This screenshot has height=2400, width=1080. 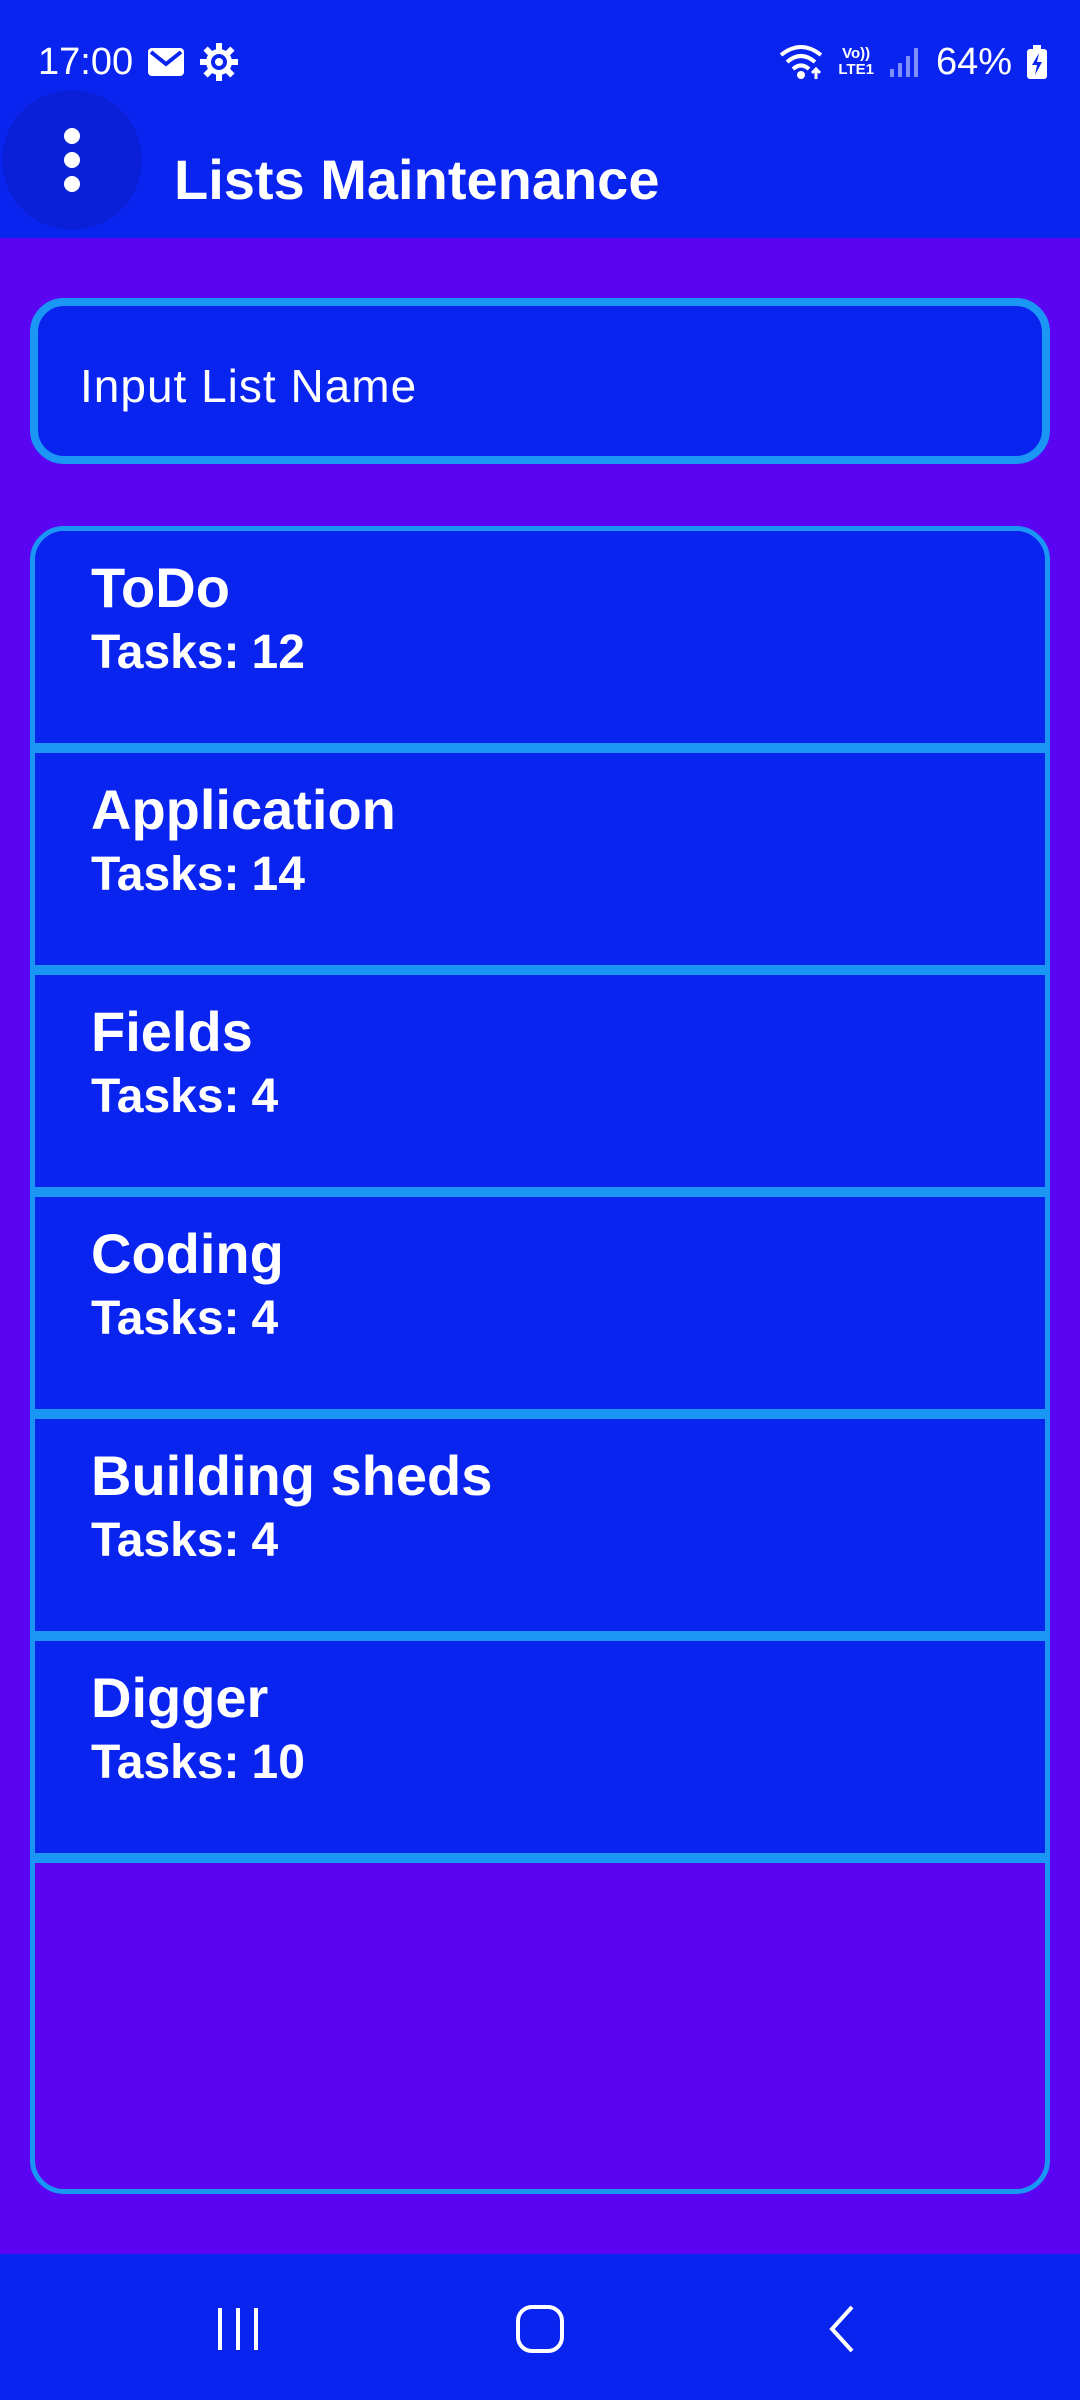 What do you see at coordinates (540, 864) in the screenshot?
I see `list-item-application: Application Tasks: 14` at bounding box center [540, 864].